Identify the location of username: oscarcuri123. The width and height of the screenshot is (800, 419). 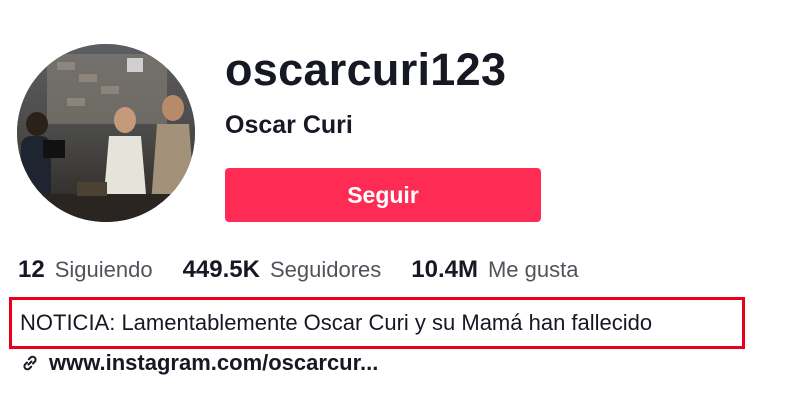
(366, 69).